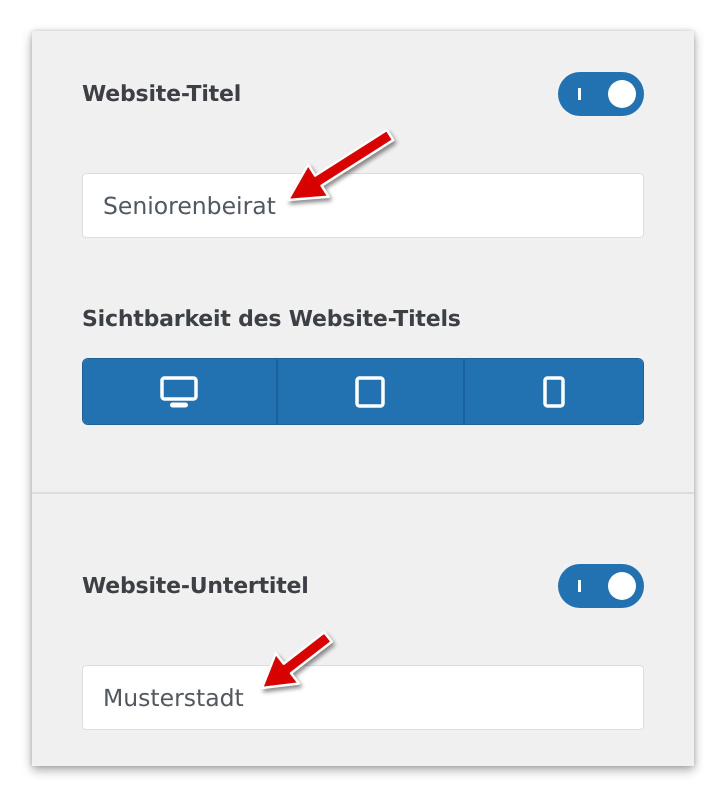 This screenshot has height=799, width=726. I want to click on tablet-icon, so click(370, 392).